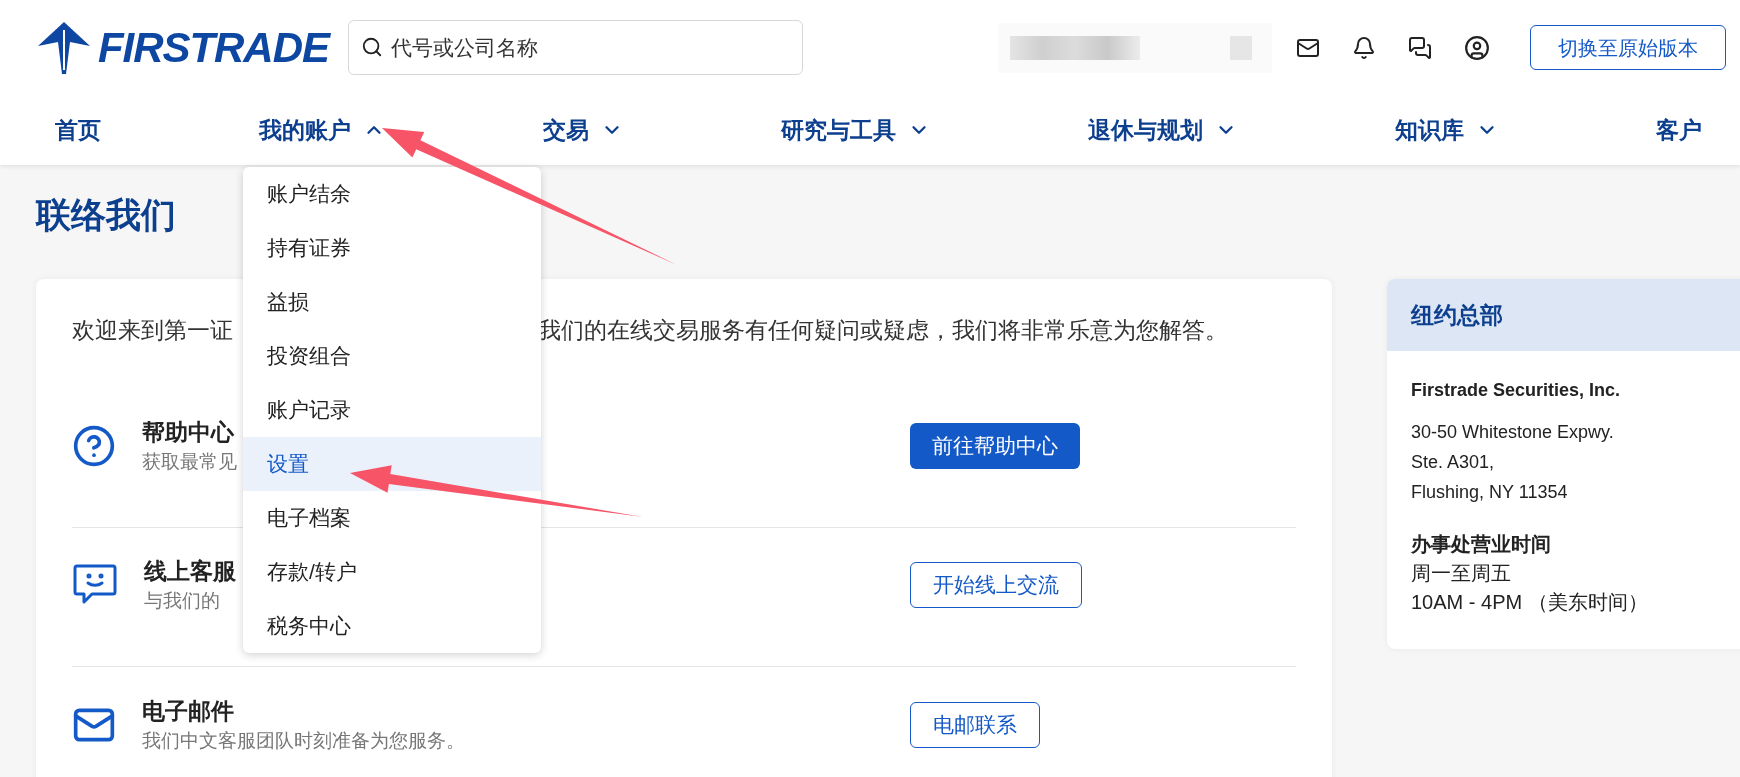 The height and width of the screenshot is (777, 1740). I want to click on intro-text: 欢迎来到第一证, so click(152, 330).